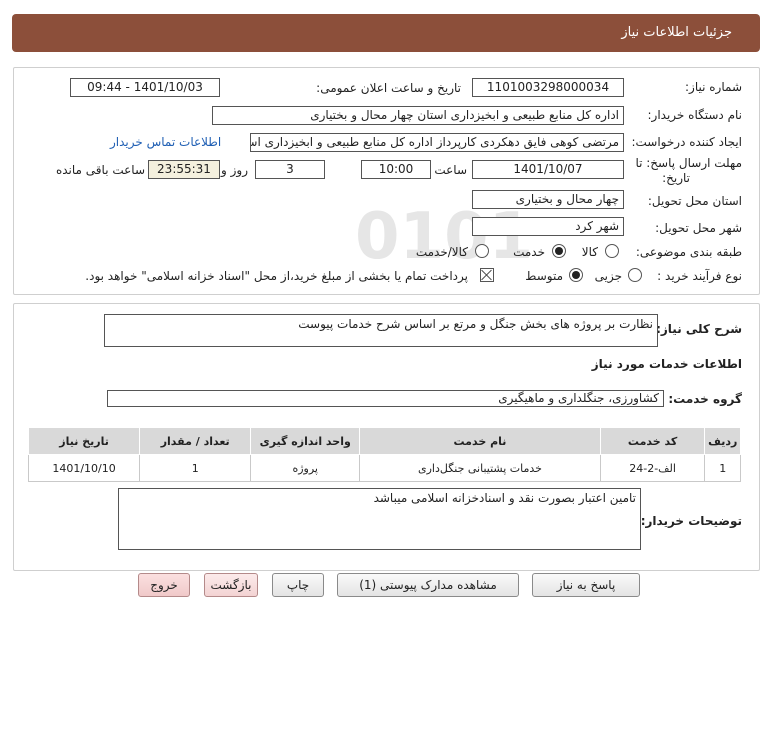  Describe the element at coordinates (529, 252) in the screenshot. I see `category-option-service: خدمت` at that location.